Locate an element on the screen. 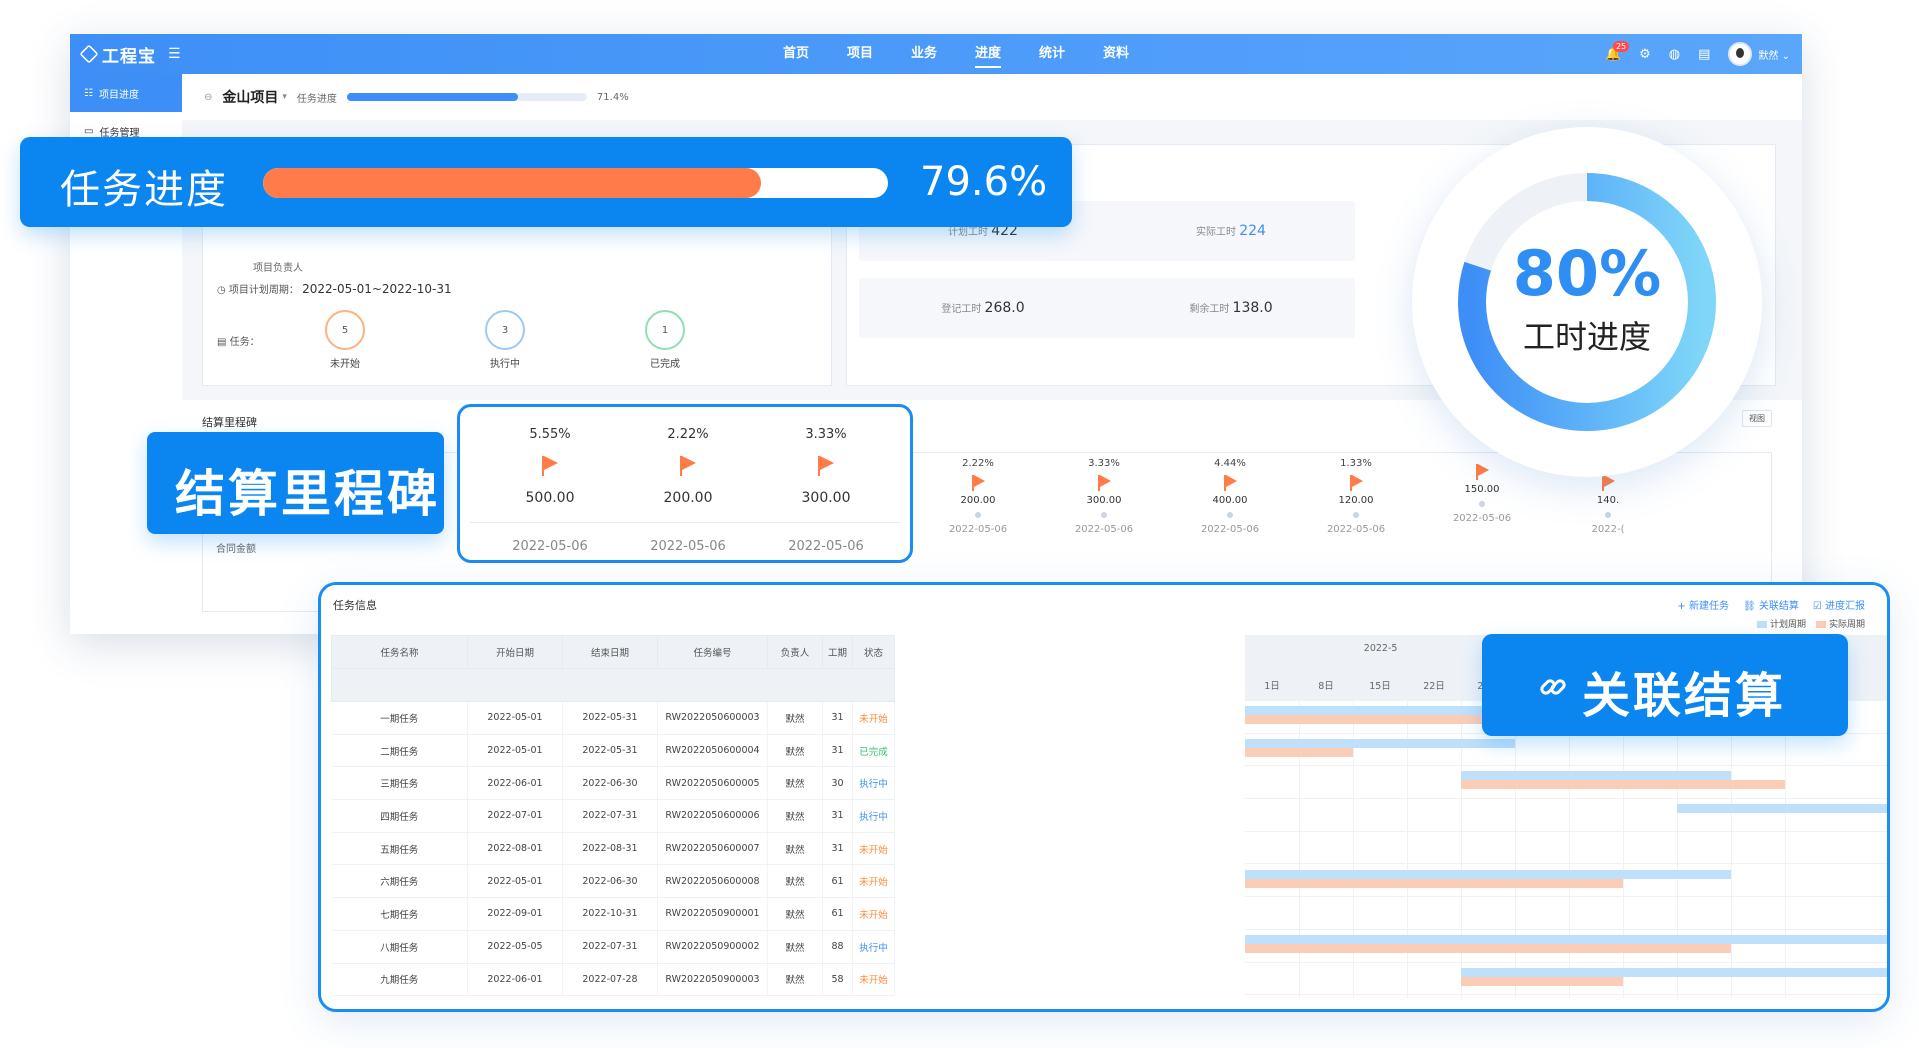 The width and height of the screenshot is (1919, 1048). table-cell: 2022-07-28 is located at coordinates (610, 980).